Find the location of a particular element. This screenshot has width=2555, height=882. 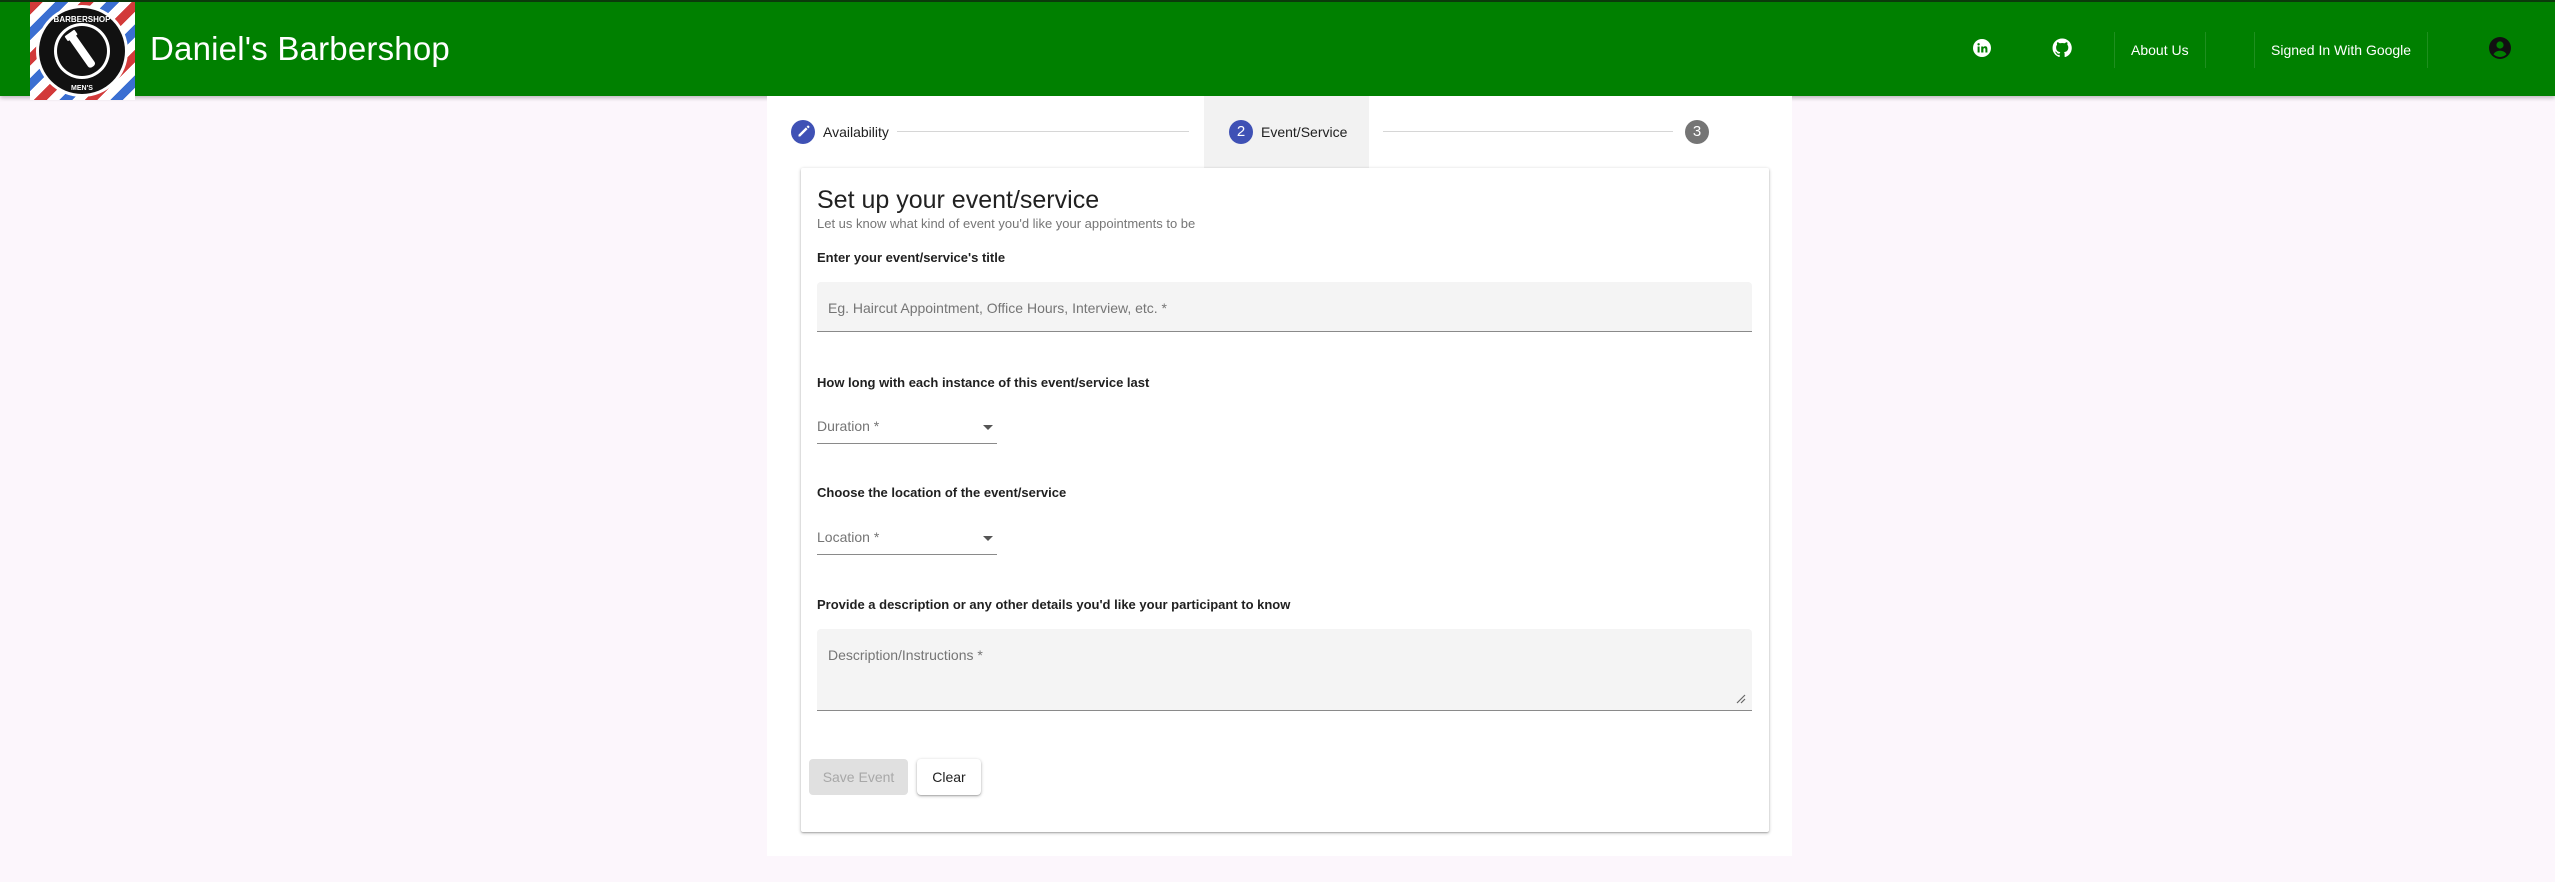

clear-button: Clear is located at coordinates (949, 777).